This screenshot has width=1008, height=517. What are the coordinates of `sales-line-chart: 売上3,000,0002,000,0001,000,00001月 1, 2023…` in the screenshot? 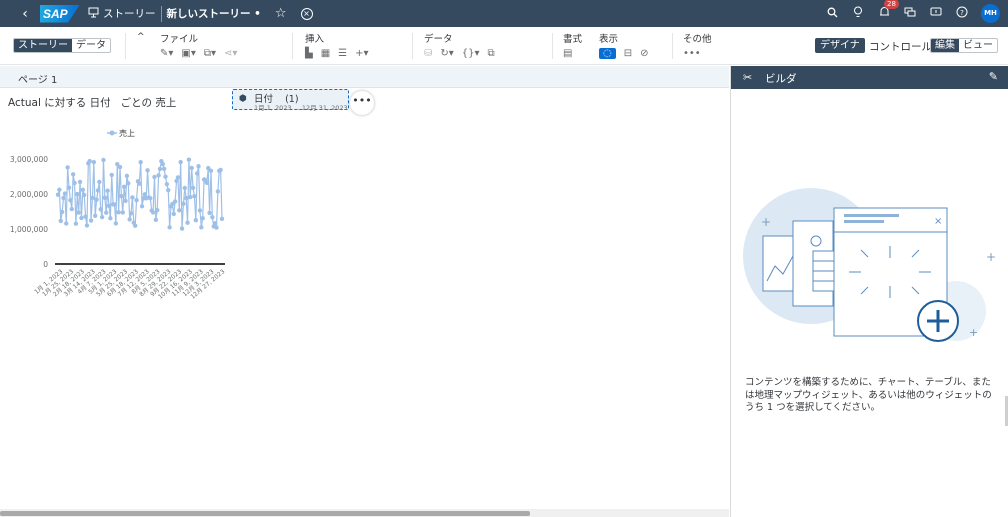 It's located at (120, 222).